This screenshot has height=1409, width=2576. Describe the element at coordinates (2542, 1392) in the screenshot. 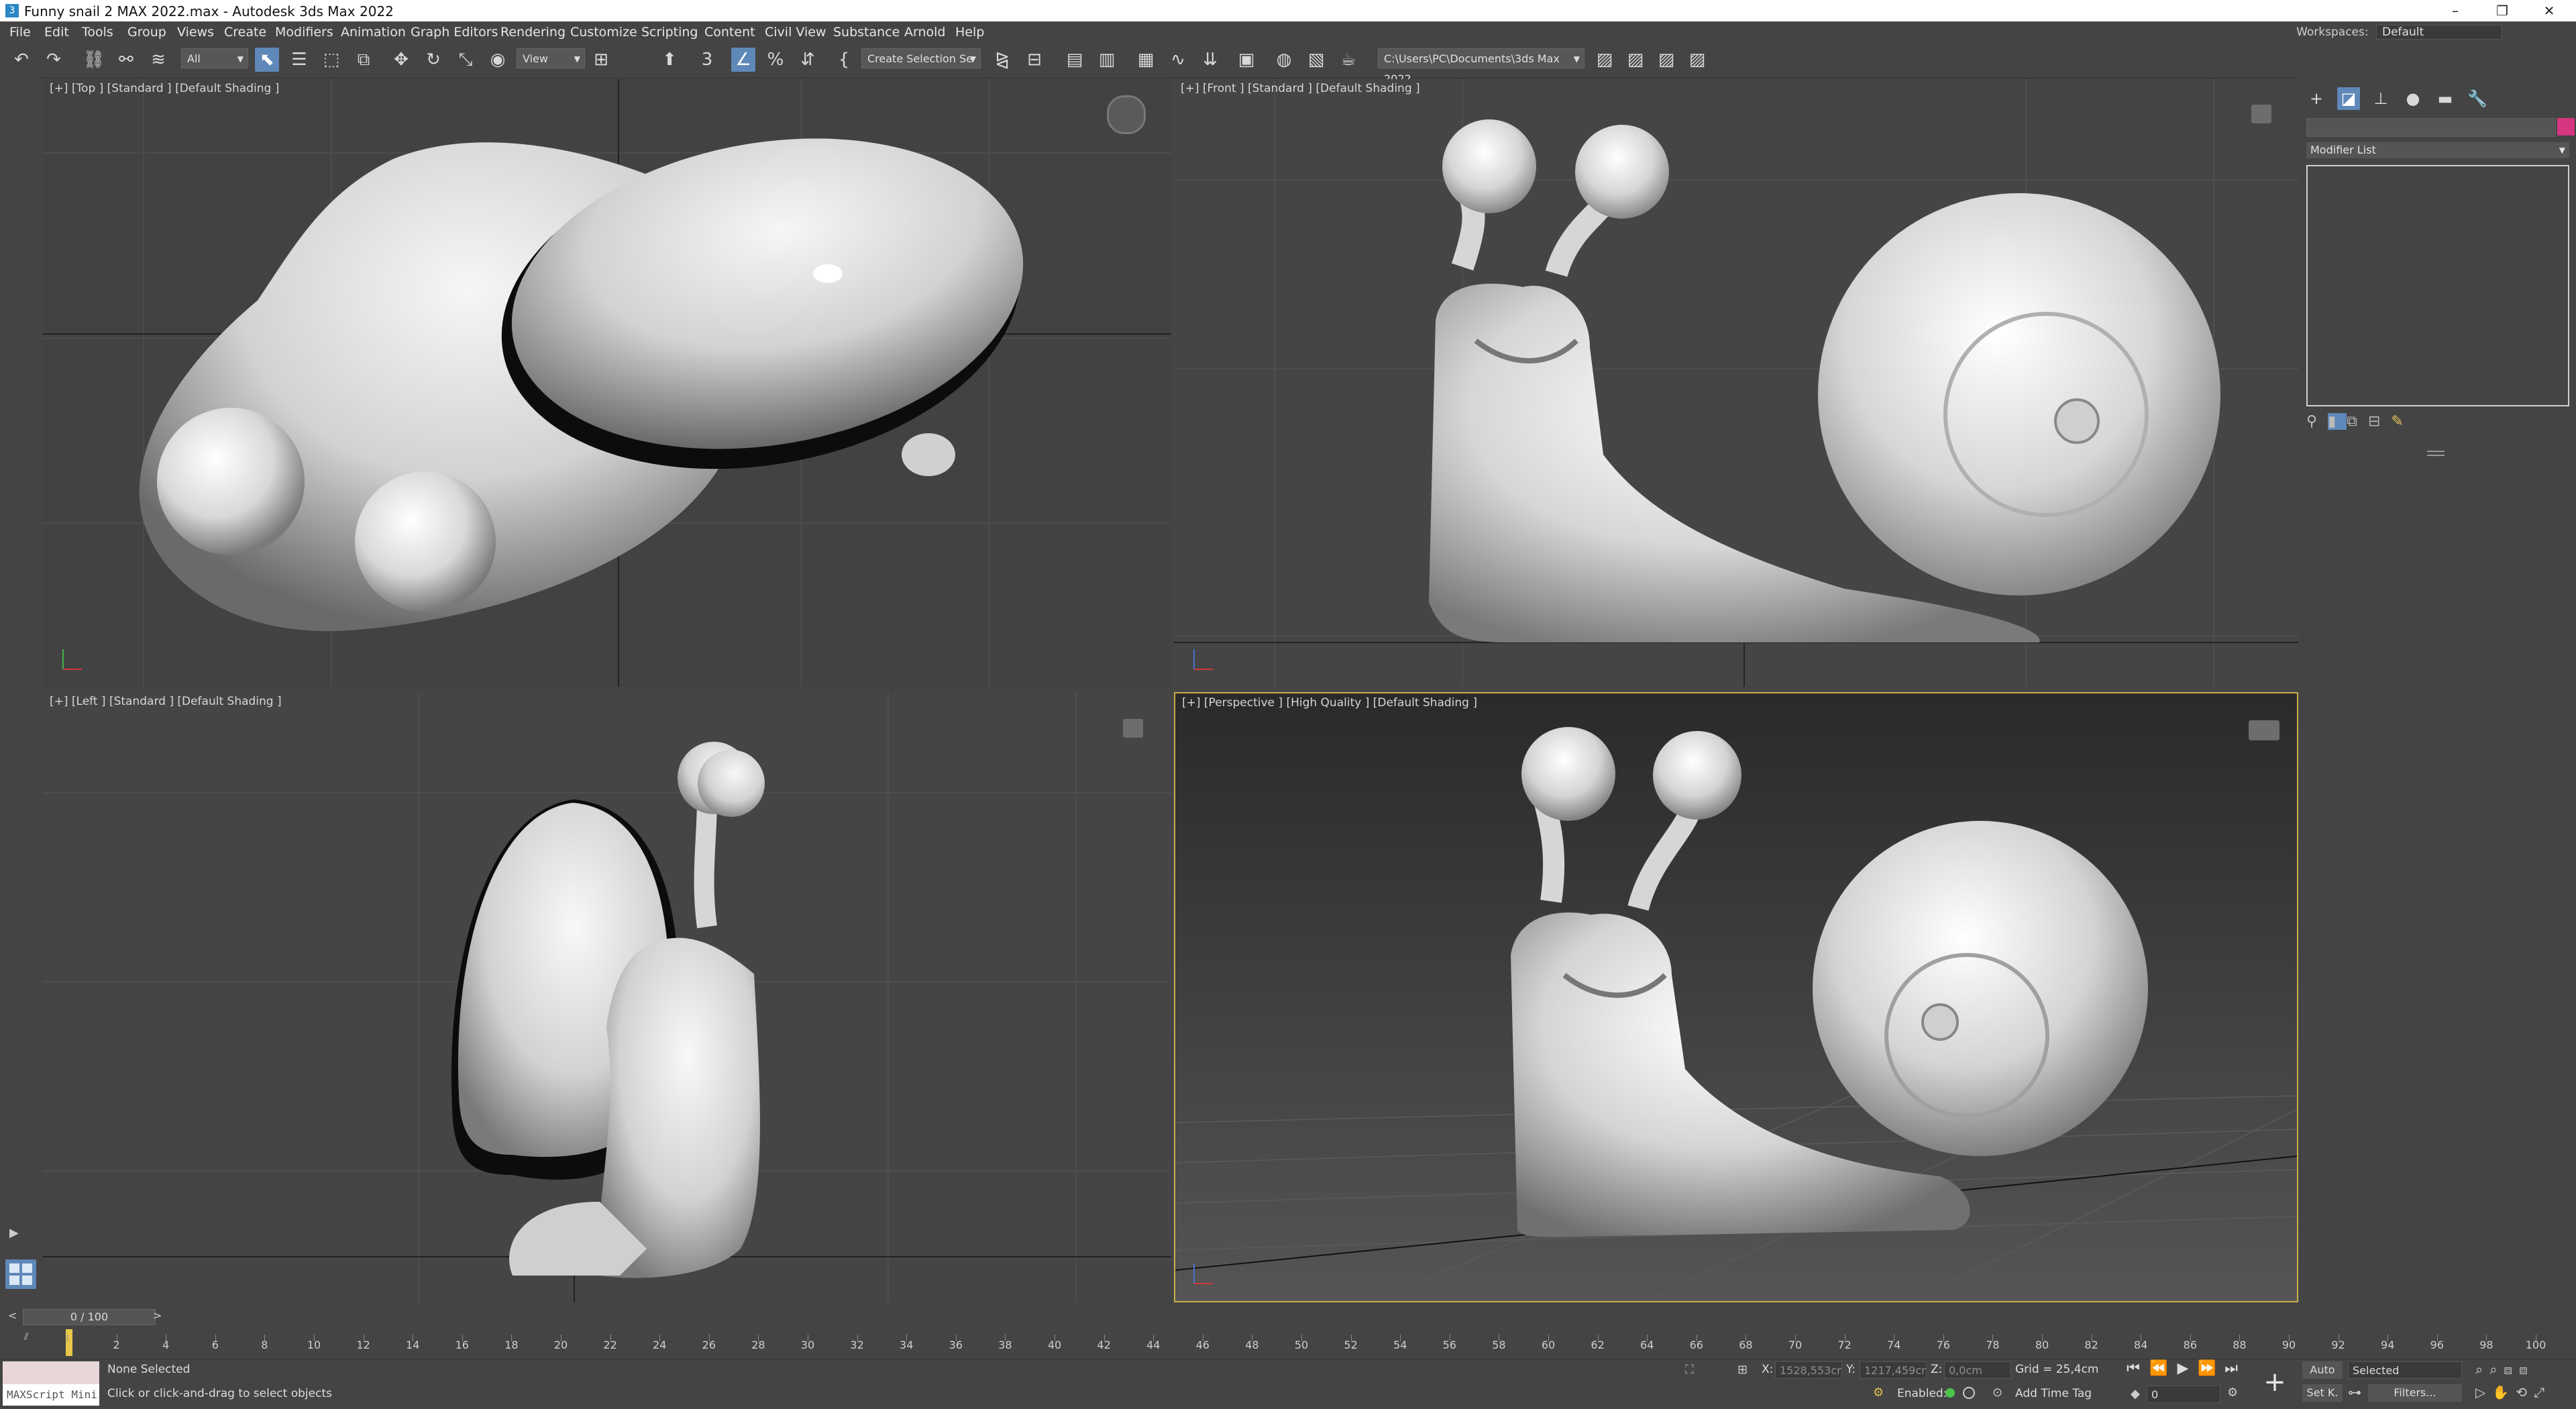

I see `maximize-viewport-icon: ⤢` at that location.